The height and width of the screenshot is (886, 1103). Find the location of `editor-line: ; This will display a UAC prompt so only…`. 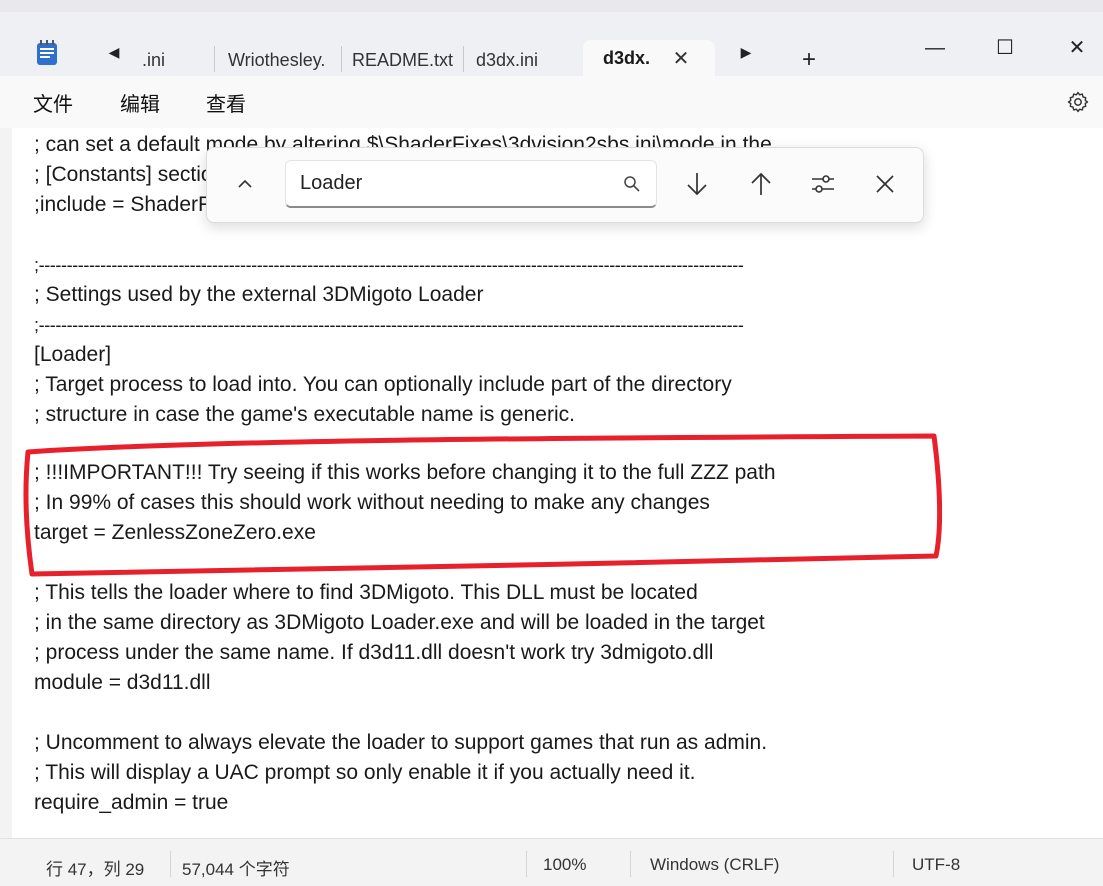

editor-line: ; This will display a UAC prompt so only… is located at coordinates (365, 772).